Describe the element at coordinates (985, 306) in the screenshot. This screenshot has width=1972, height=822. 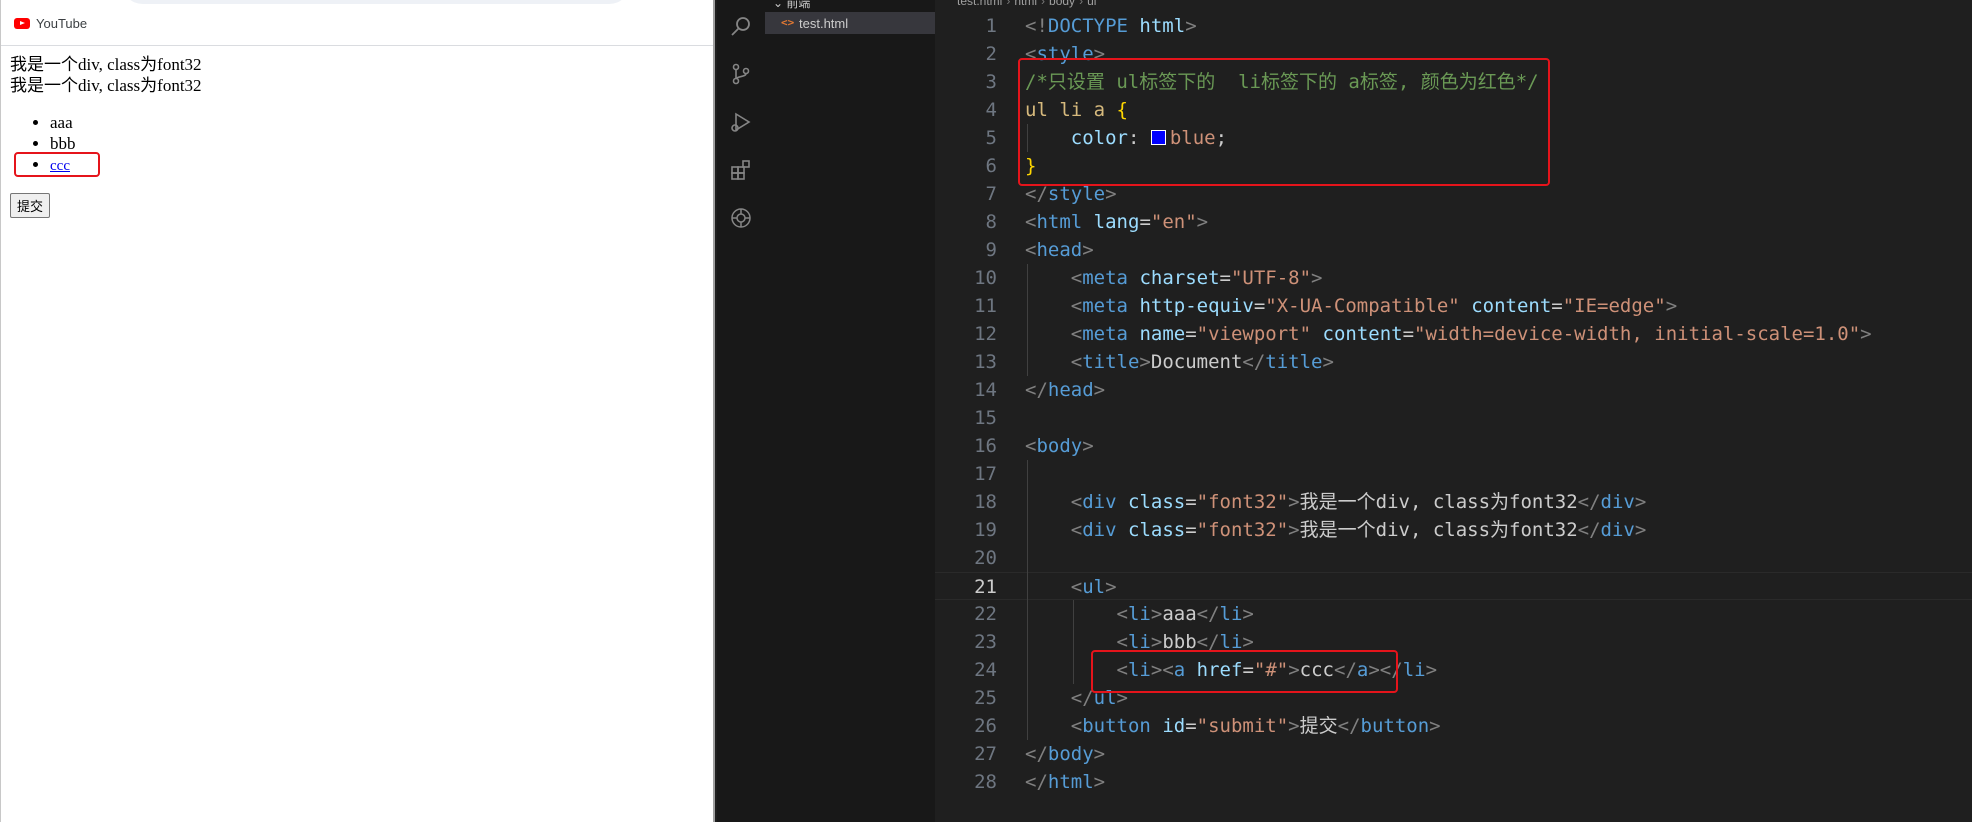
I see `line-number: 11` at that location.